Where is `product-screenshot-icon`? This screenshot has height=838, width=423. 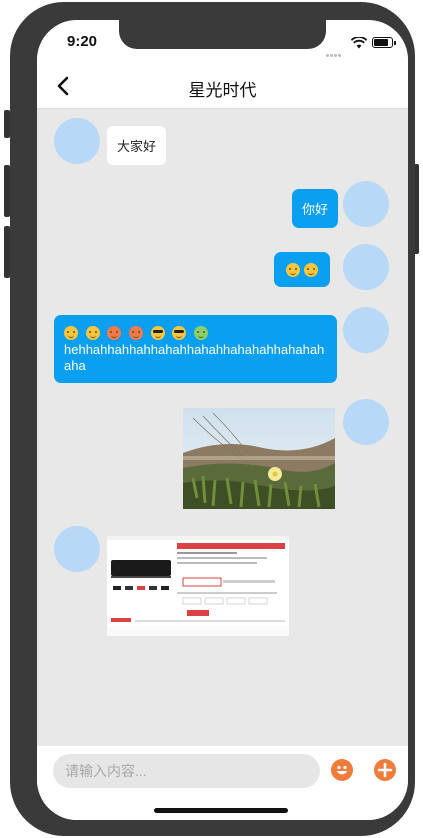
product-screenshot-icon is located at coordinates (198, 586).